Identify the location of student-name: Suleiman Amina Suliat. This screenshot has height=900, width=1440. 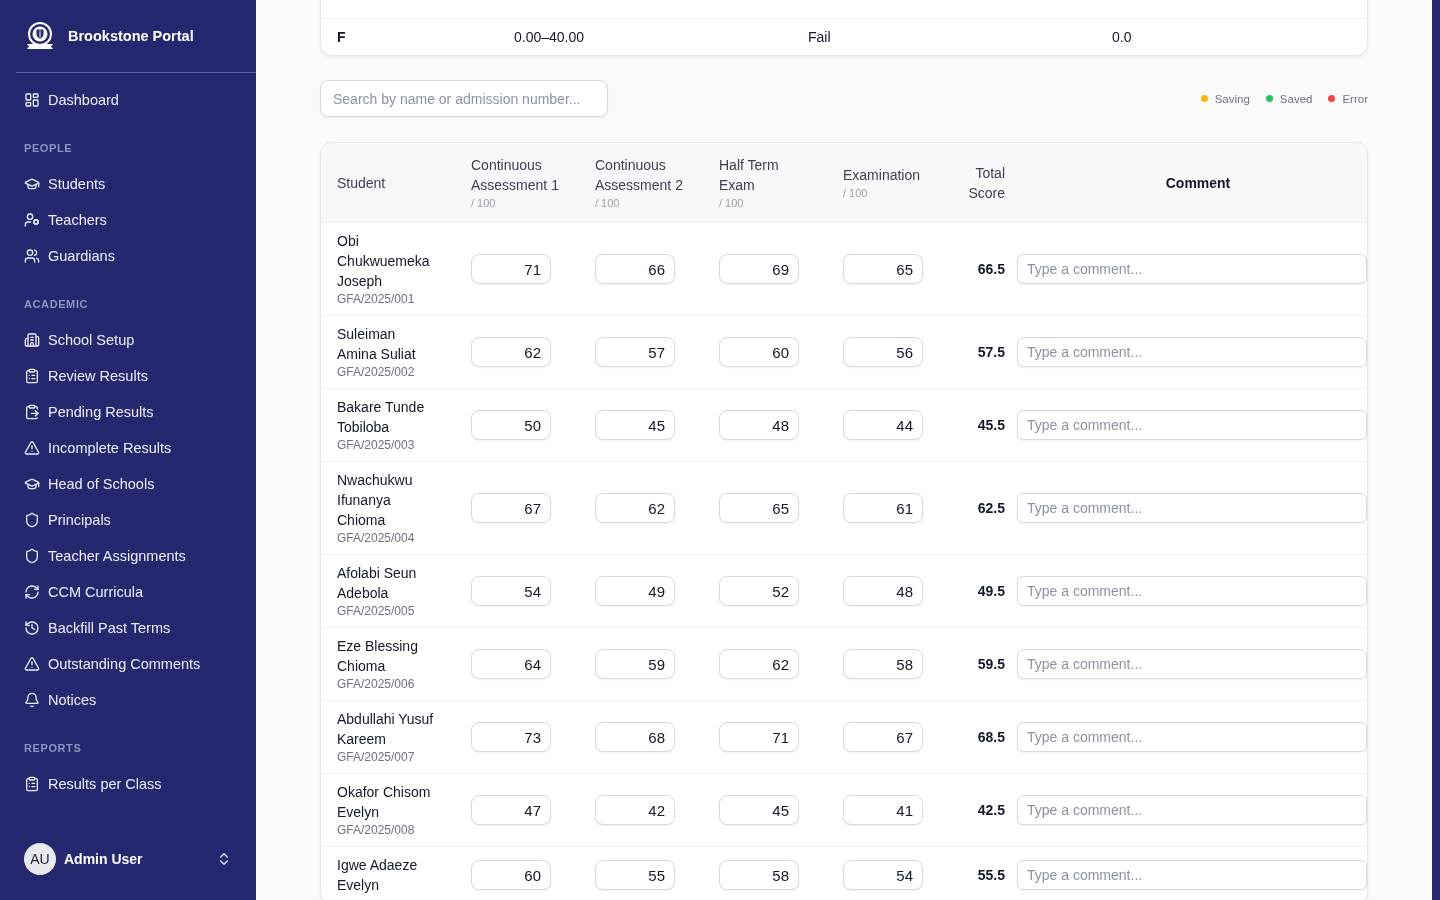
(377, 344).